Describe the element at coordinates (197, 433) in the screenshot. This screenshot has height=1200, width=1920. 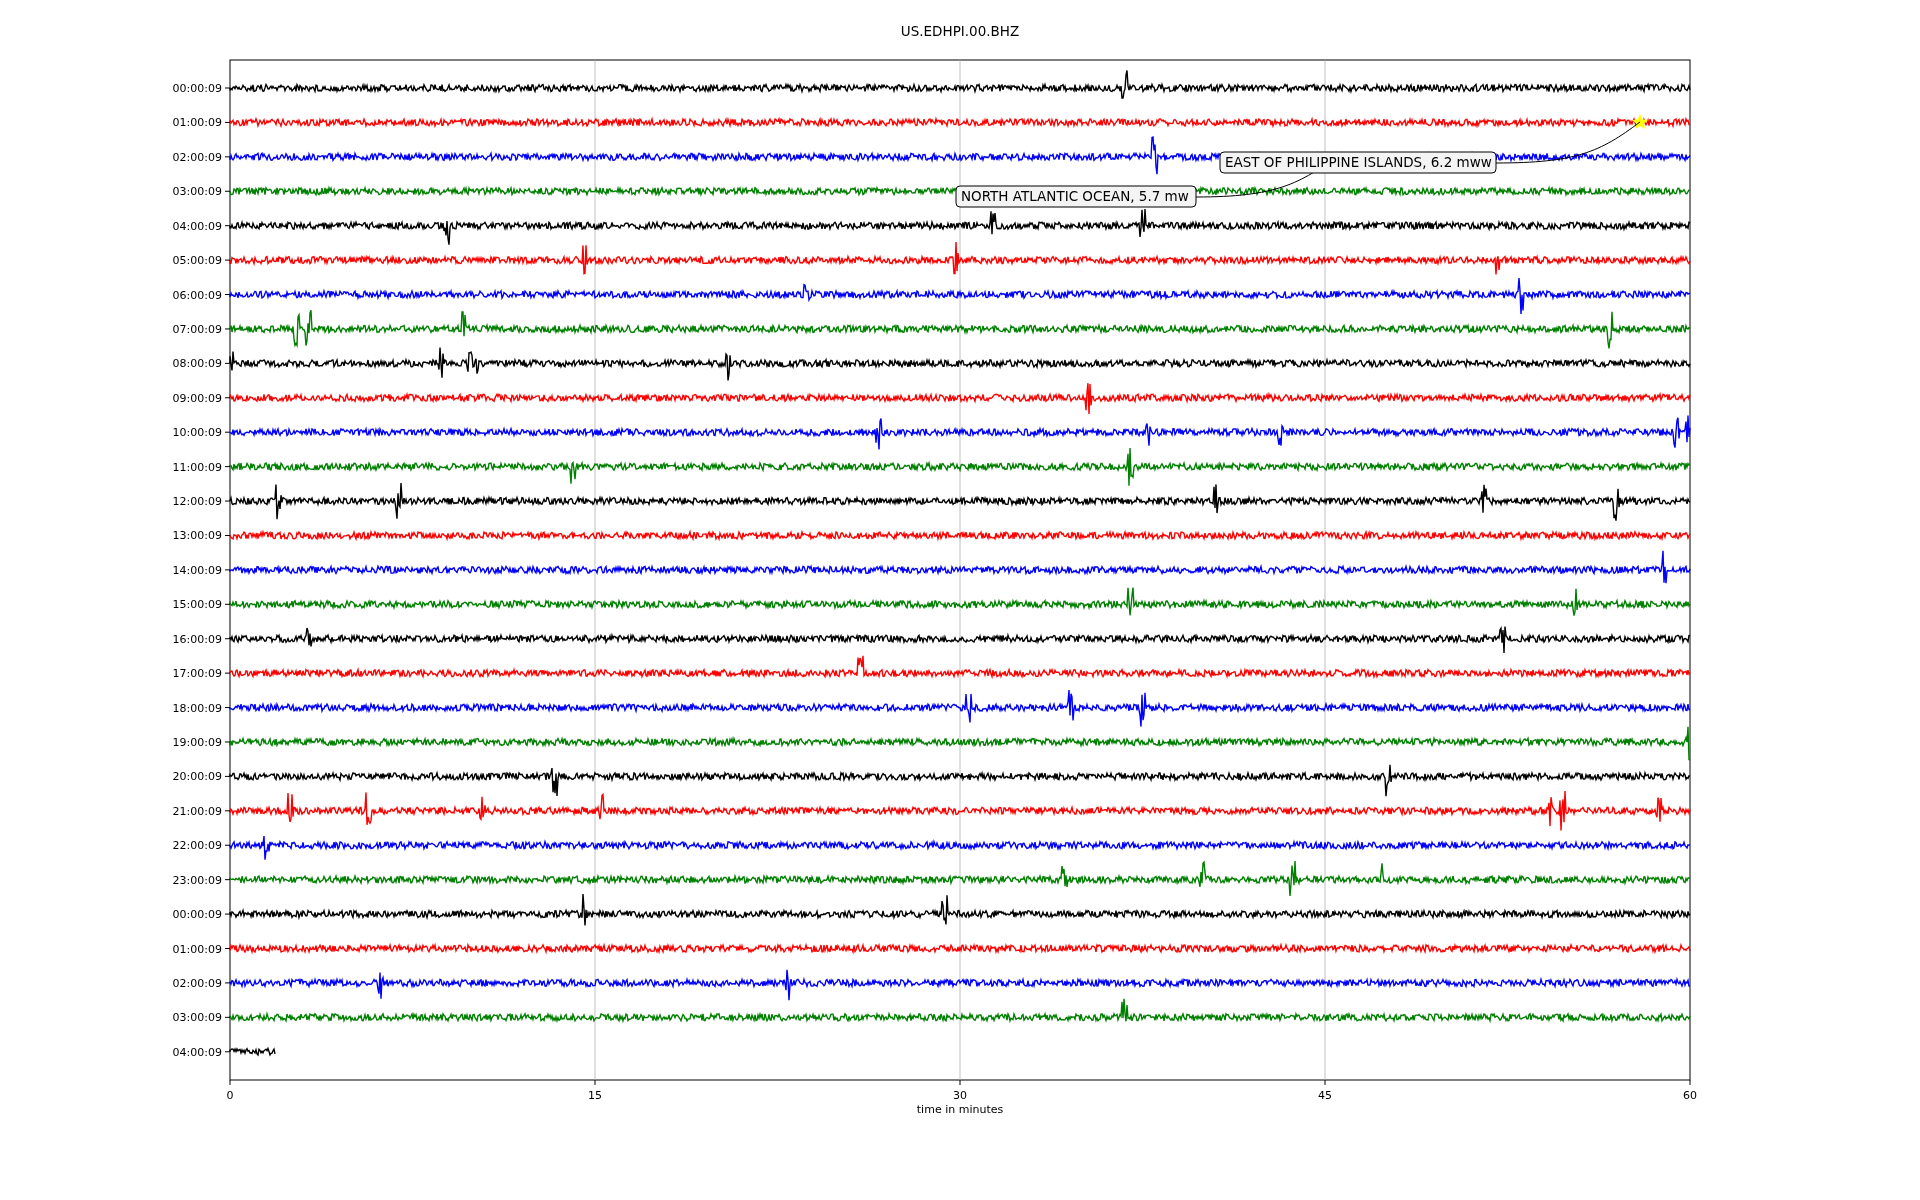
I see `time-label: 10:00:09` at that location.